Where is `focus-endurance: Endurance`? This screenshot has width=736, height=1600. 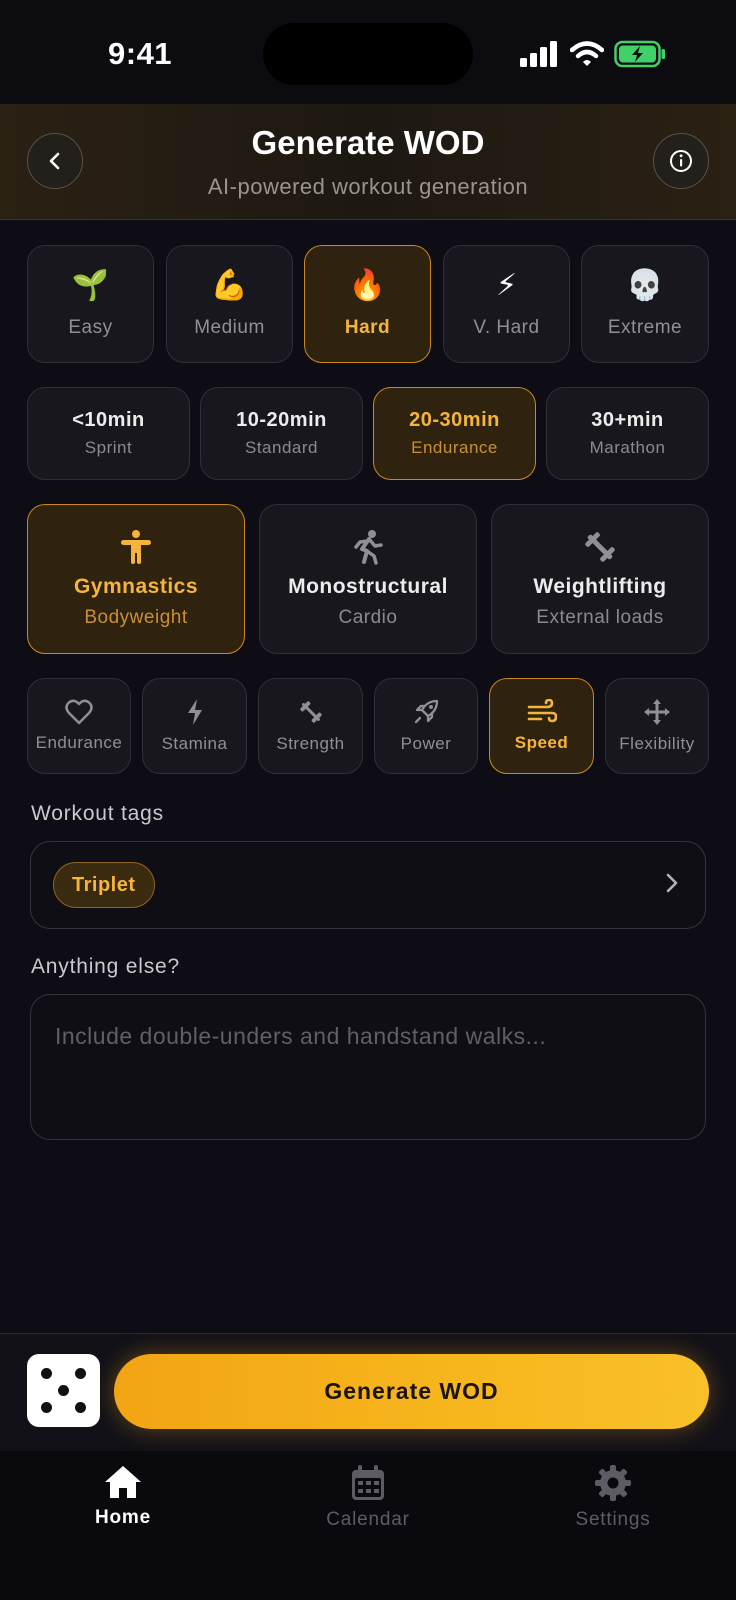 focus-endurance: Endurance is located at coordinates (79, 726).